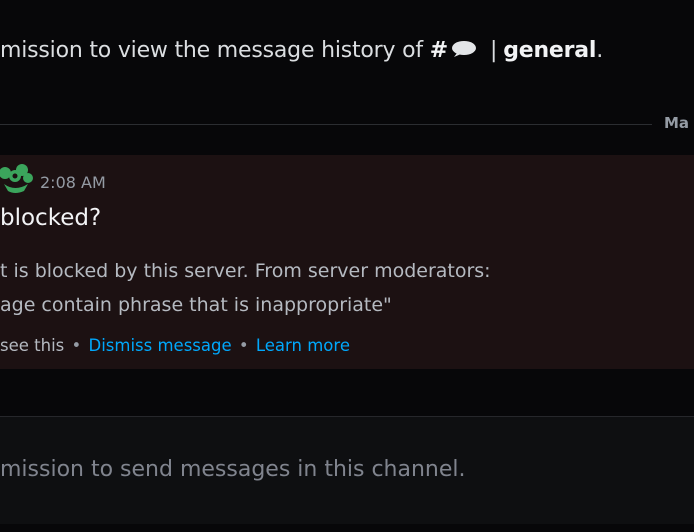 This screenshot has width=694, height=532. Describe the element at coordinates (347, 528) in the screenshot. I see `footer-strip` at that location.